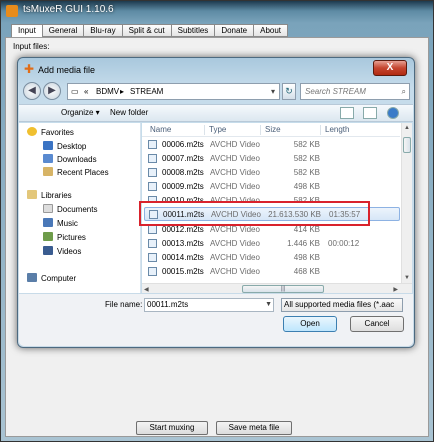 The width and height of the screenshot is (434, 442). Describe the element at coordinates (64, 238) in the screenshot. I see `nav-pictures: Pictures` at that location.